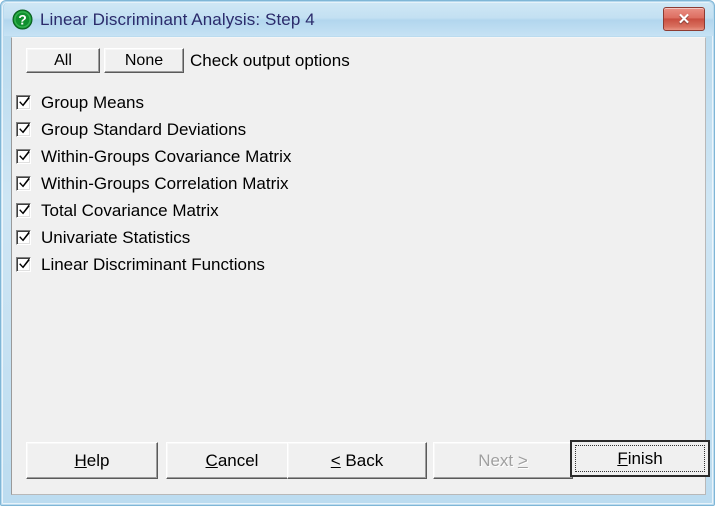 This screenshot has height=506, width=715. I want to click on option-label: Group Means, so click(92, 102).